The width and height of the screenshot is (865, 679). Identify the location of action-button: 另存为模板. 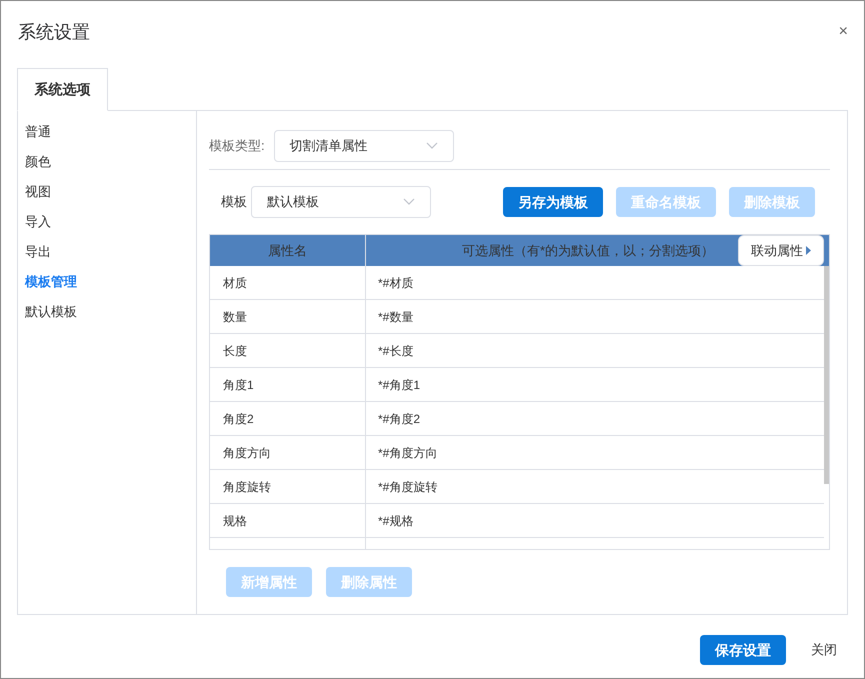
(553, 202).